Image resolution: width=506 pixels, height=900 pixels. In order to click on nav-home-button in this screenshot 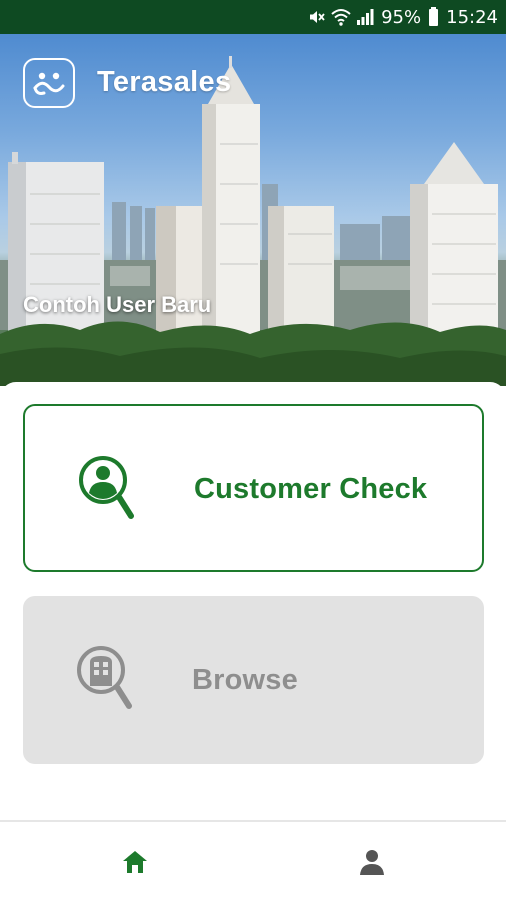, I will do `click(135, 864)`.